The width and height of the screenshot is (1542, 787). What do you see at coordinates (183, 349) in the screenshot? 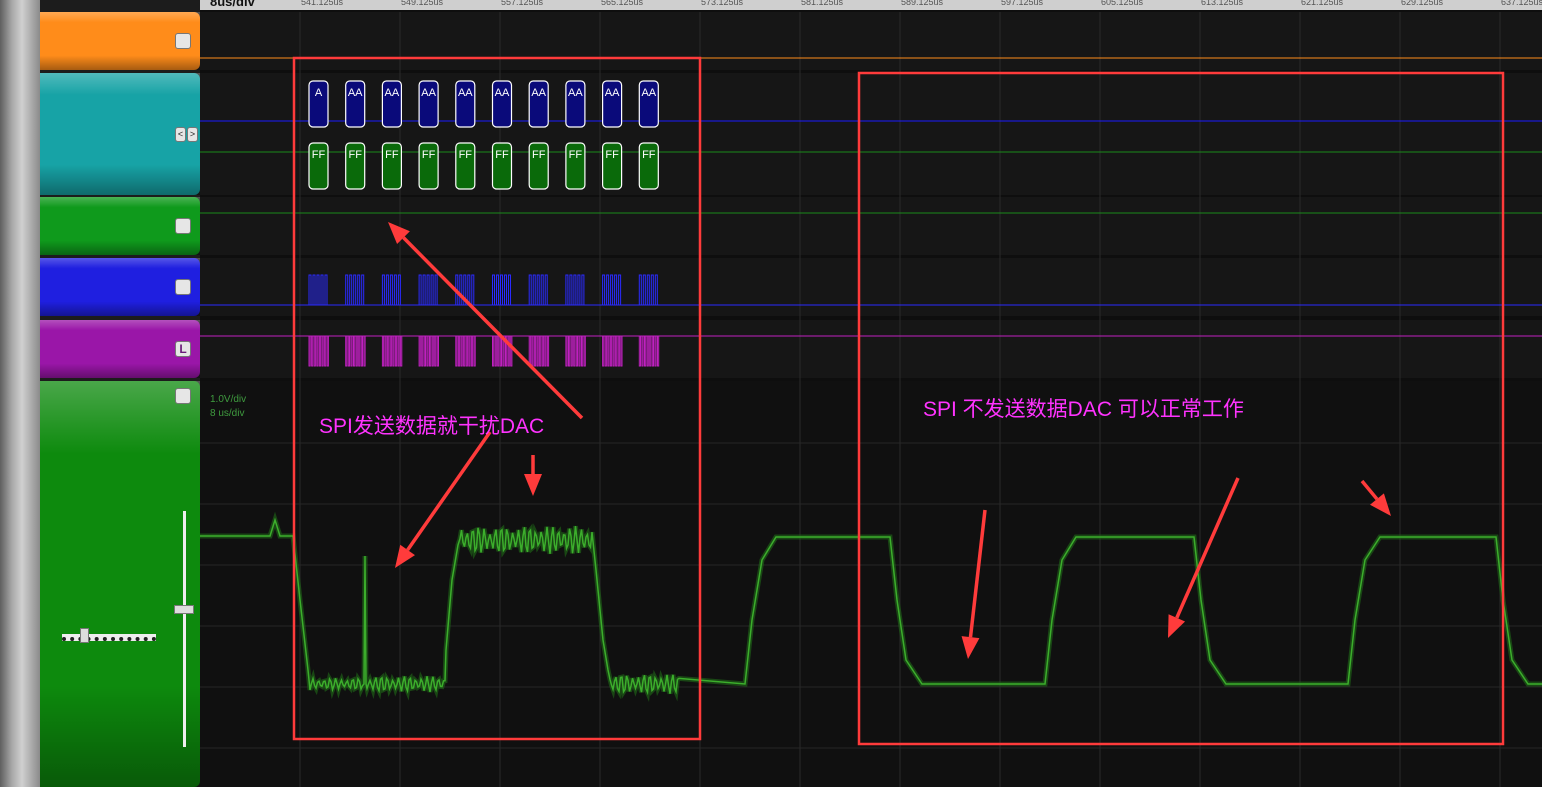
I see `trigger-edge-icon: L` at bounding box center [183, 349].